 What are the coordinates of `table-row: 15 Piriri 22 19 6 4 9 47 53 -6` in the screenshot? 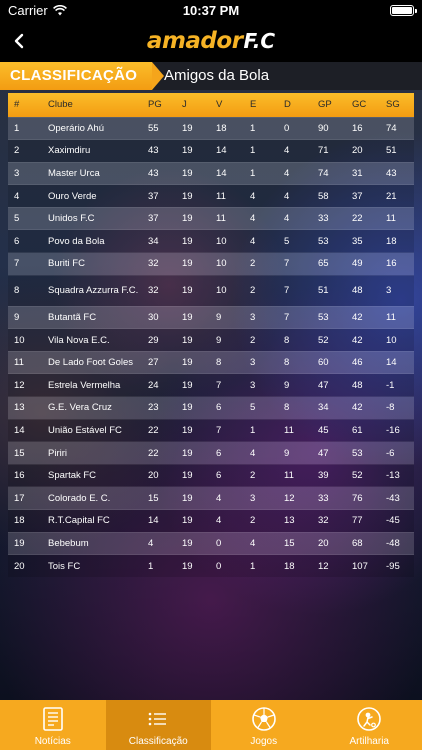 It's located at (211, 453).